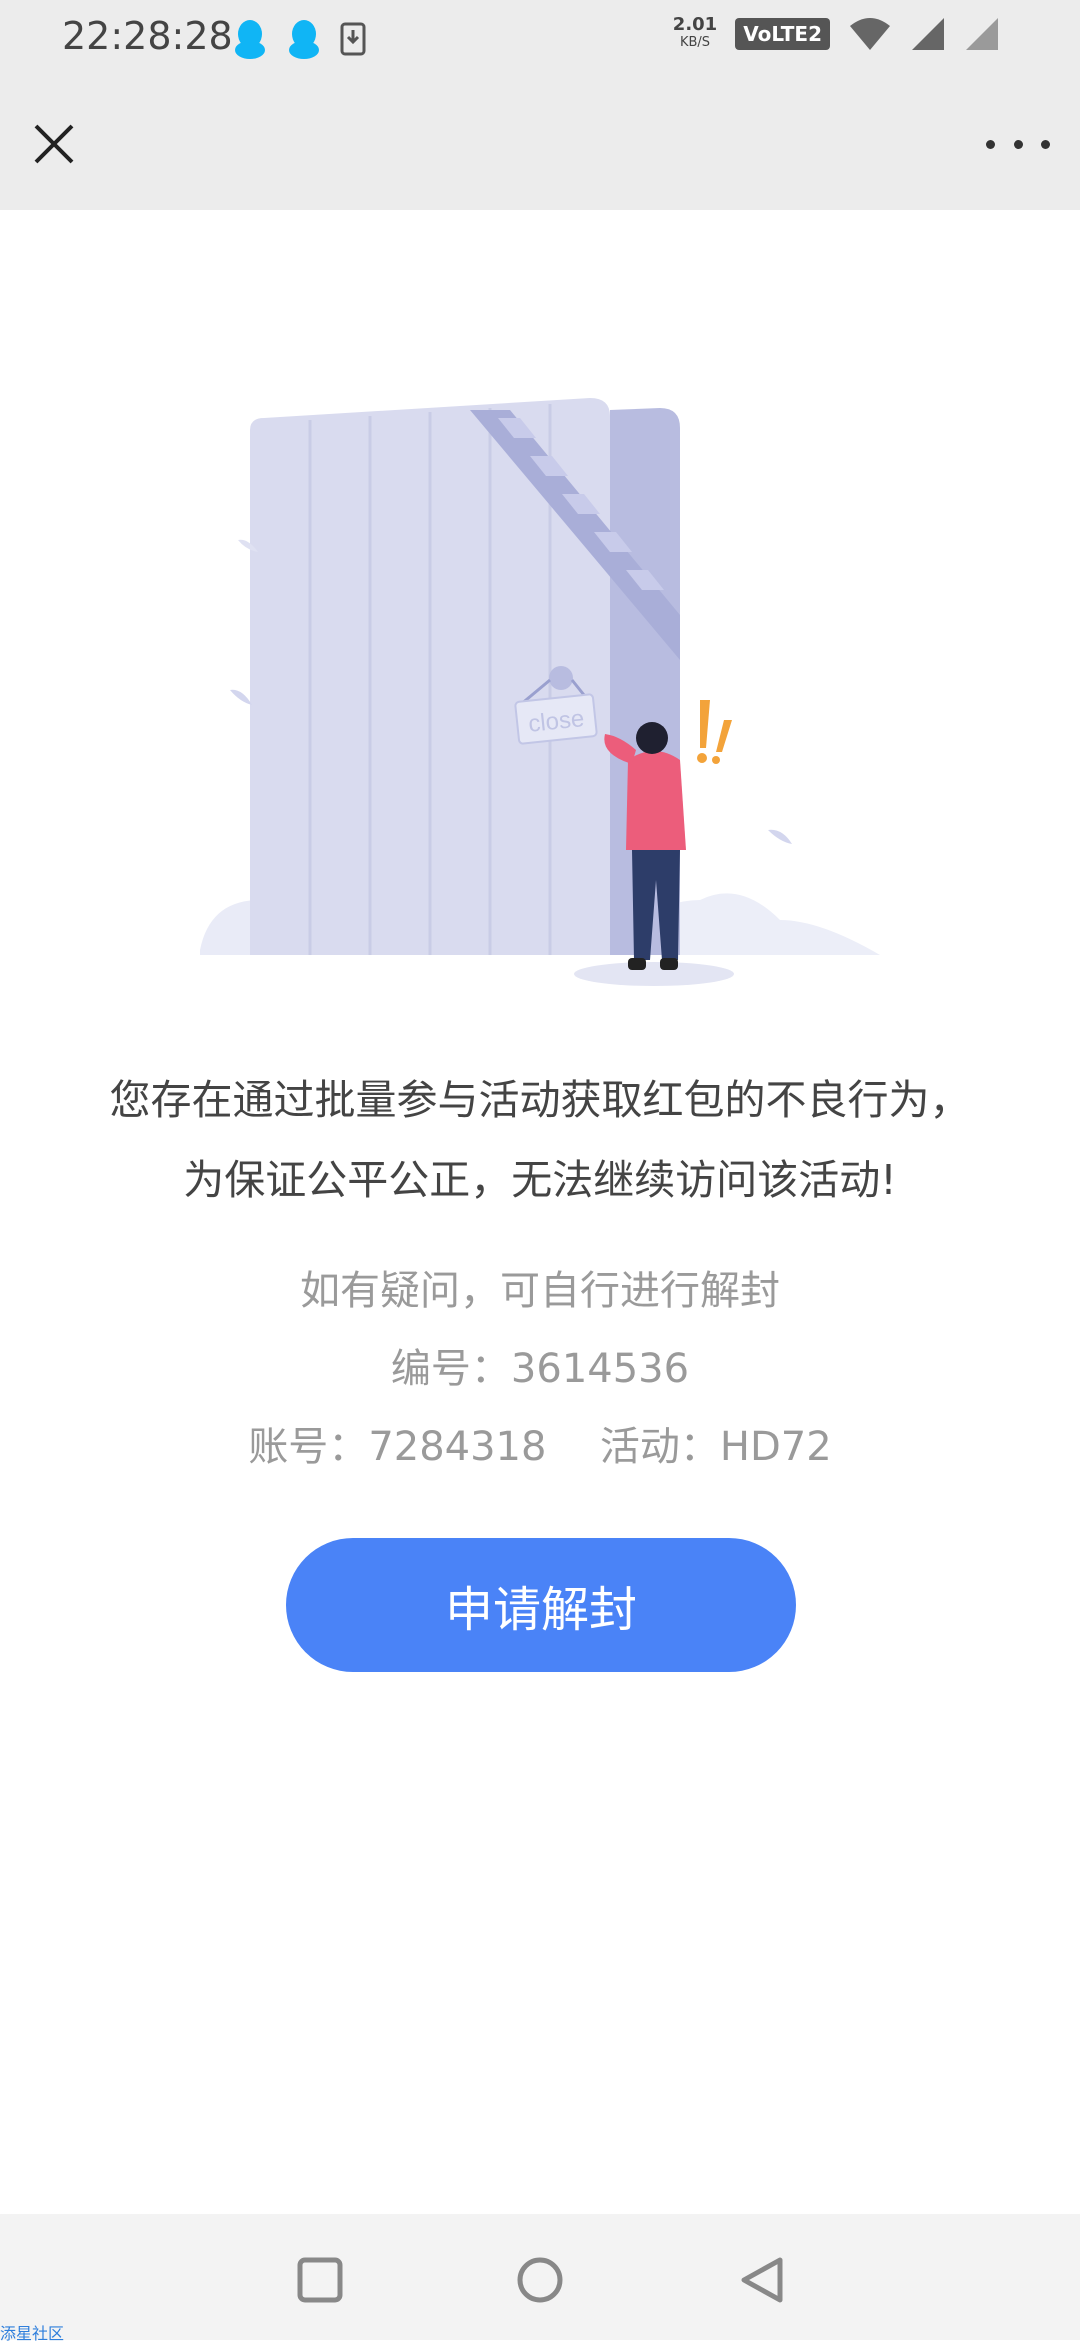 Image resolution: width=1080 pixels, height=2344 pixels. Describe the element at coordinates (600, 1369) in the screenshot. I see `serial-value: 3614536` at that location.